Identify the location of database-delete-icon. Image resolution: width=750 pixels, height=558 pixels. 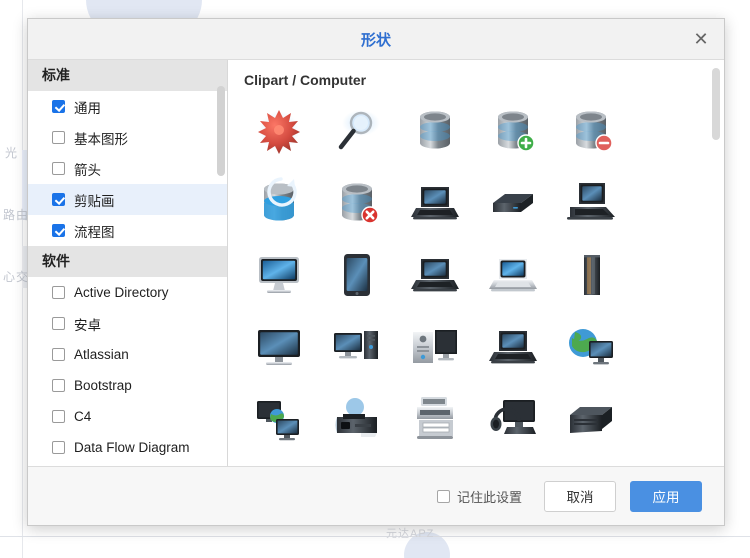
(356, 203).